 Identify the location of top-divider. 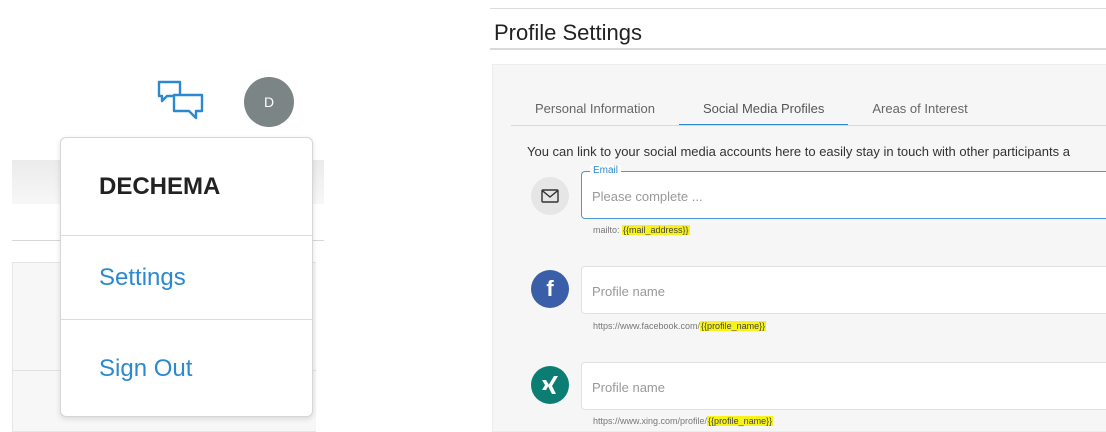
(798, 8).